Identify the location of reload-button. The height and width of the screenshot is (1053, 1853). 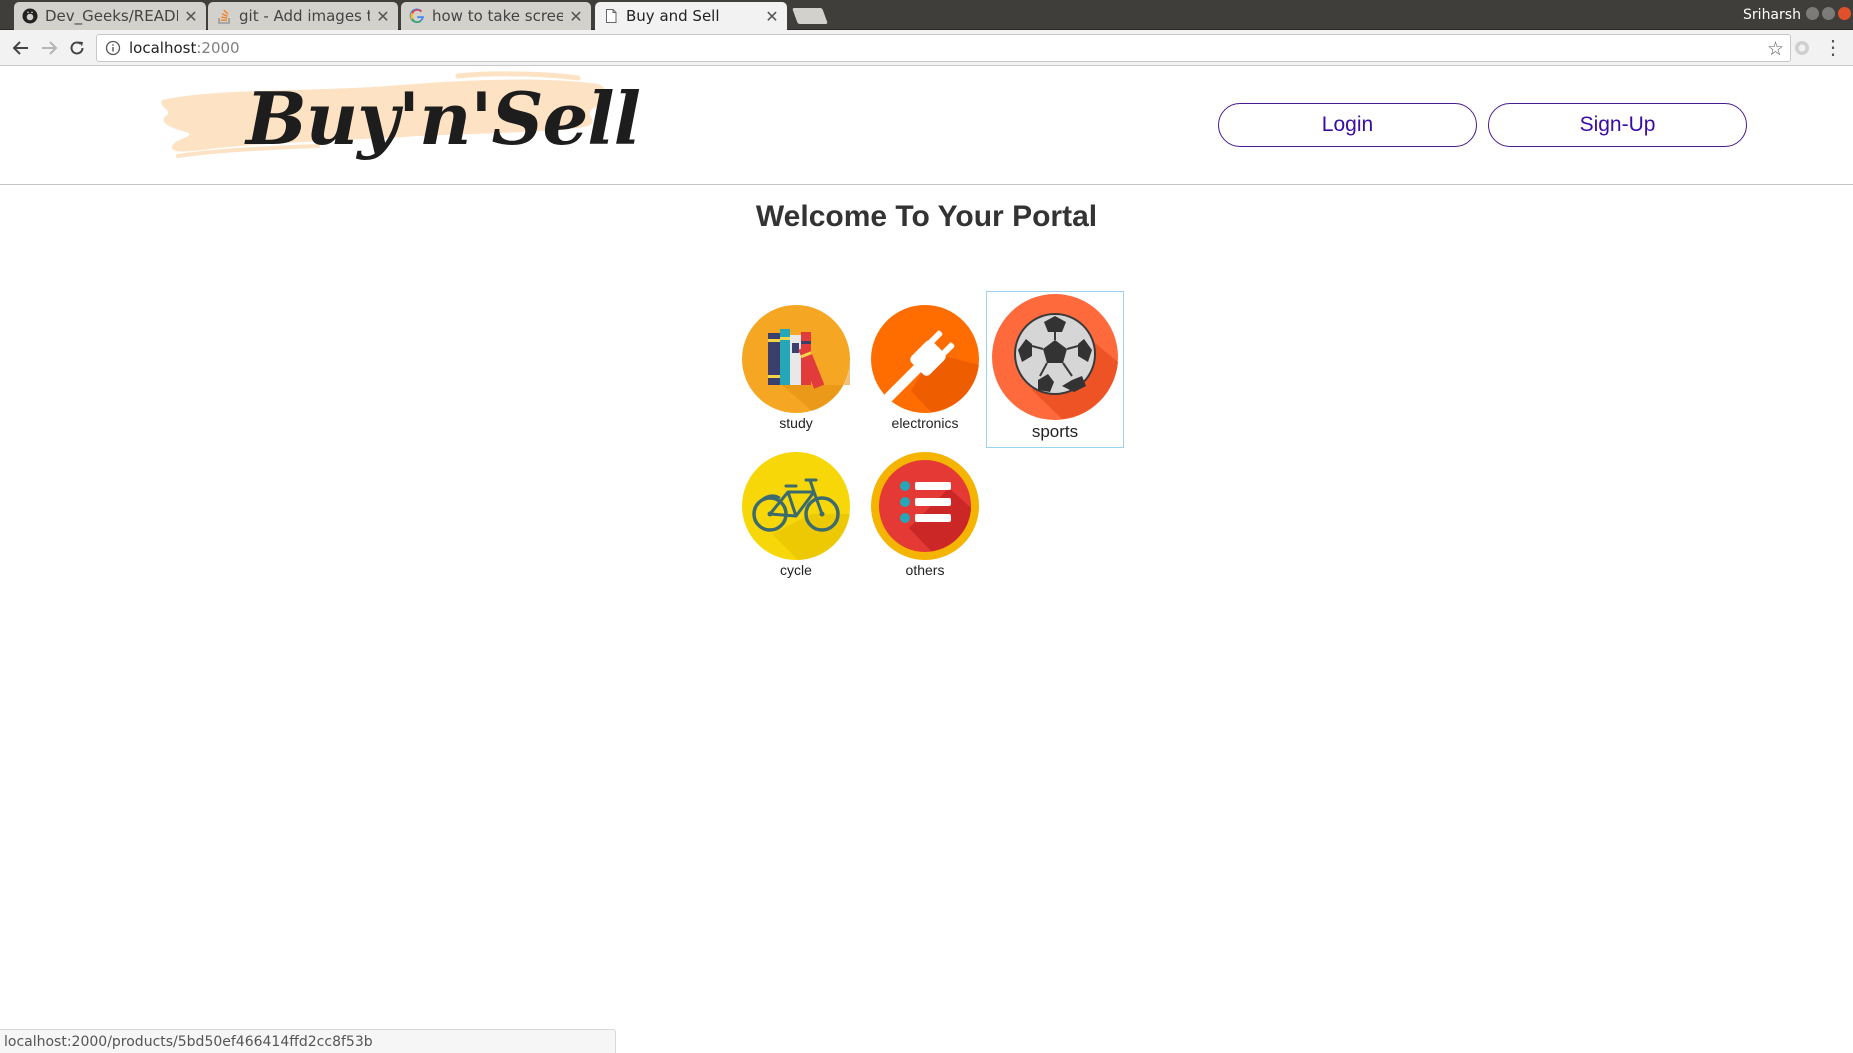
(77, 48).